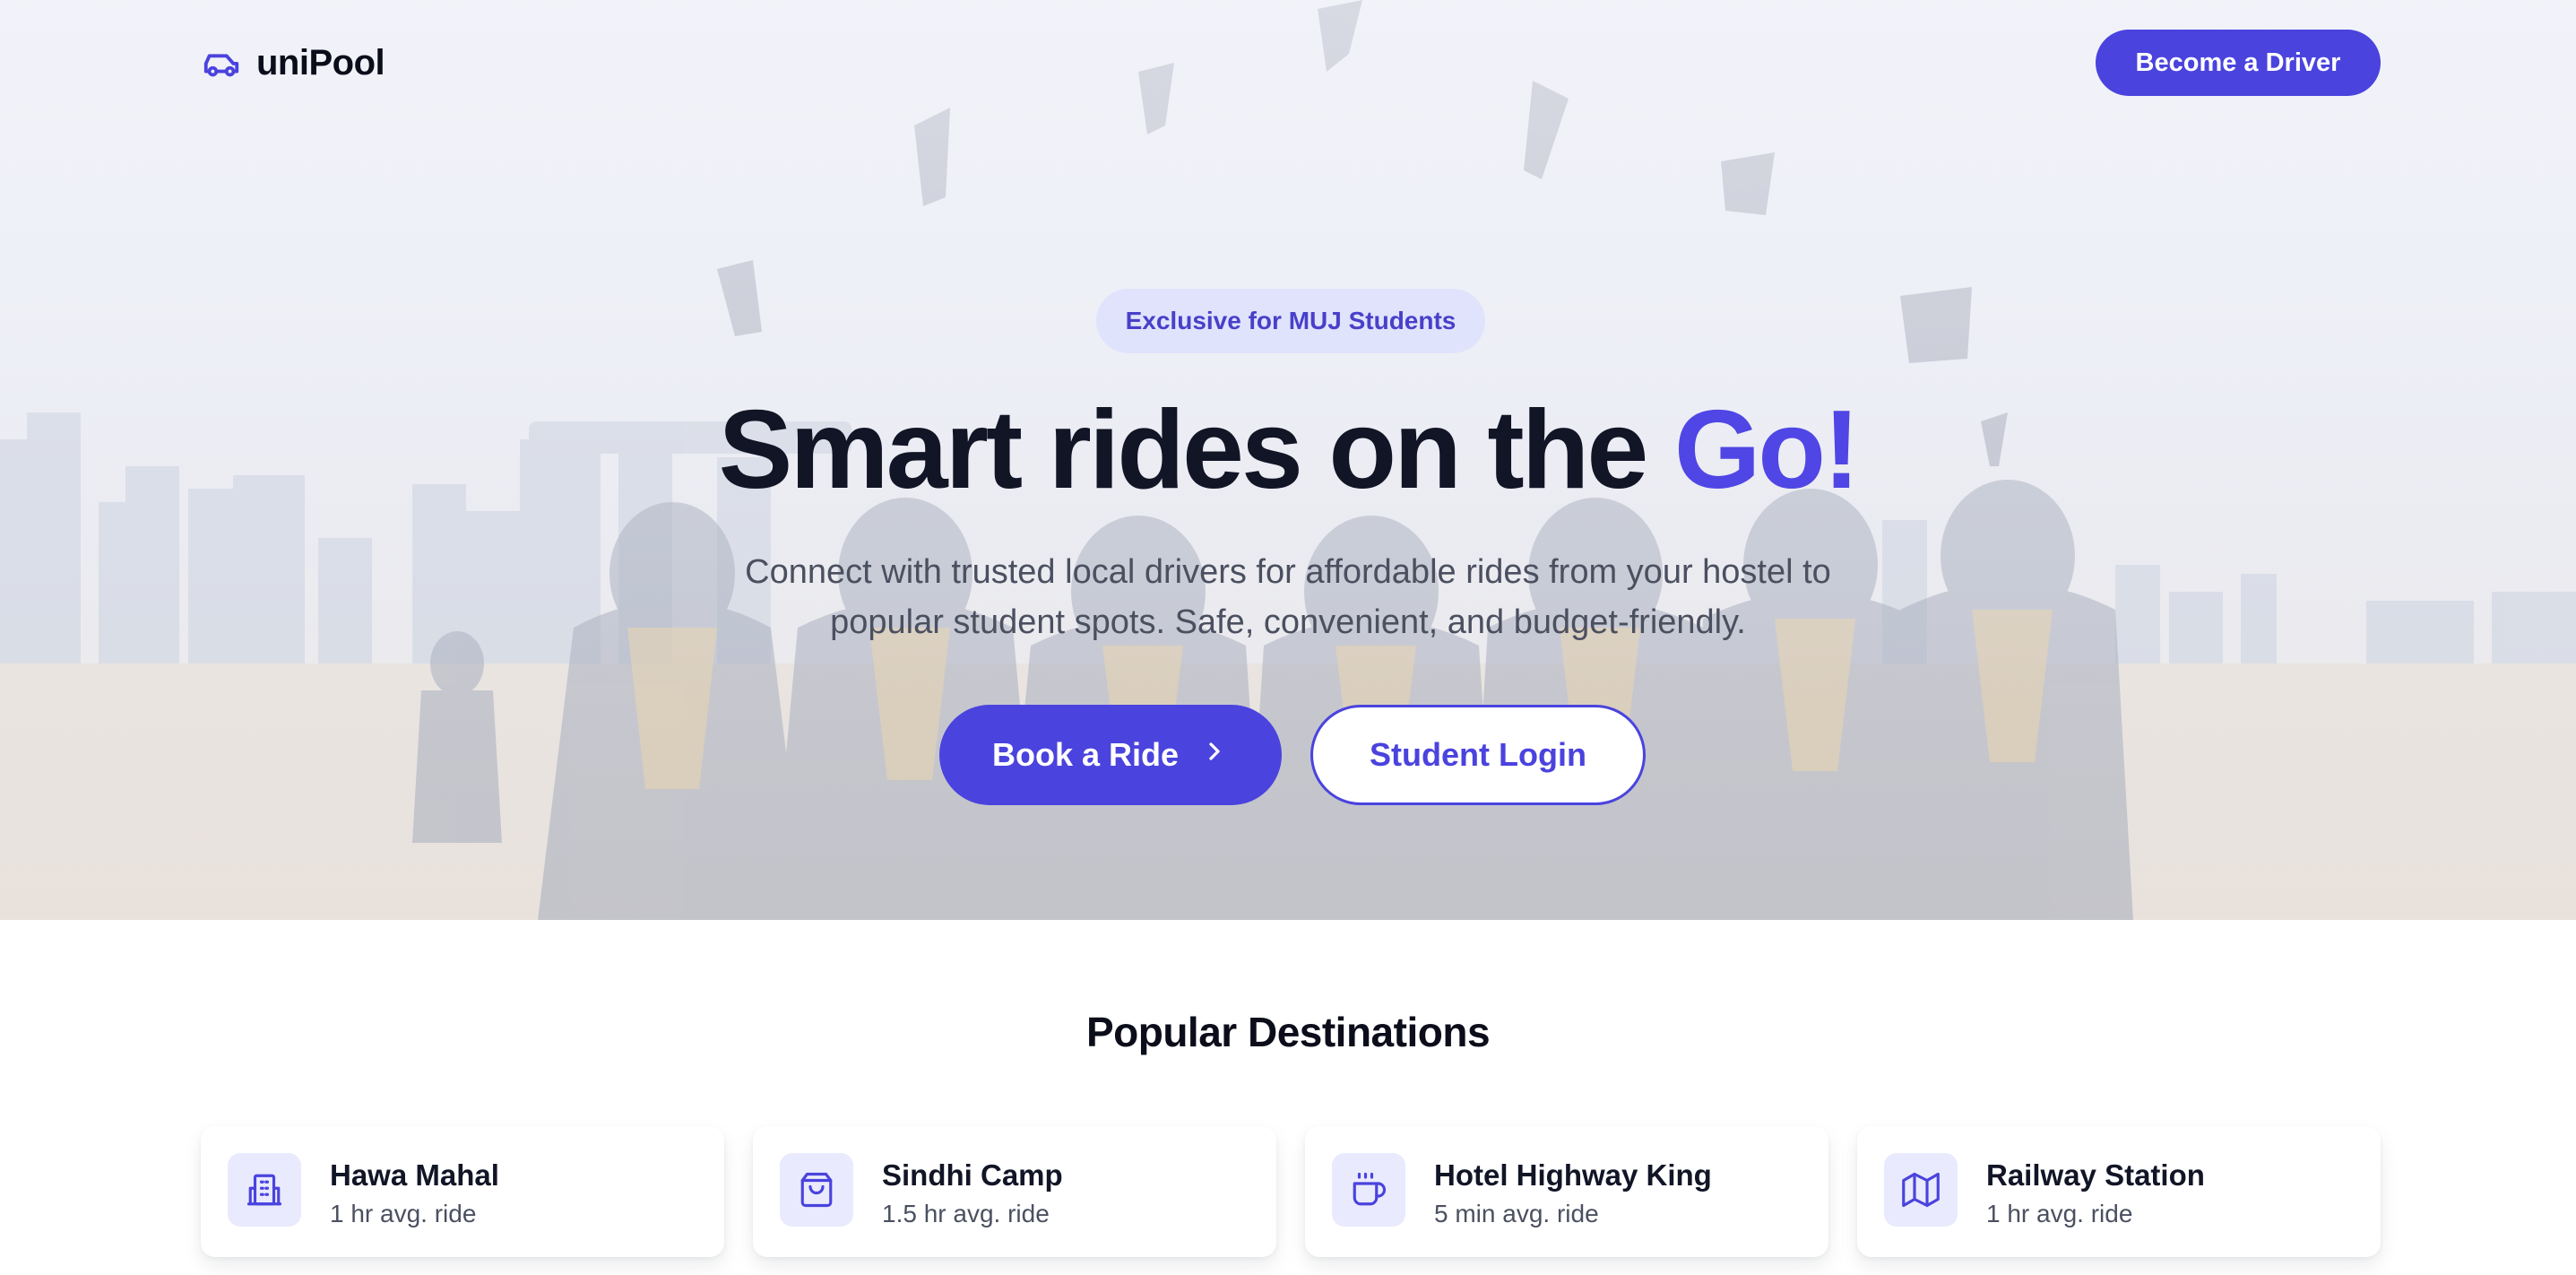 Image resolution: width=2576 pixels, height=1275 pixels. Describe the element at coordinates (1288, 1032) in the screenshot. I see `popular-destinations-title: Popular Destinations` at that location.